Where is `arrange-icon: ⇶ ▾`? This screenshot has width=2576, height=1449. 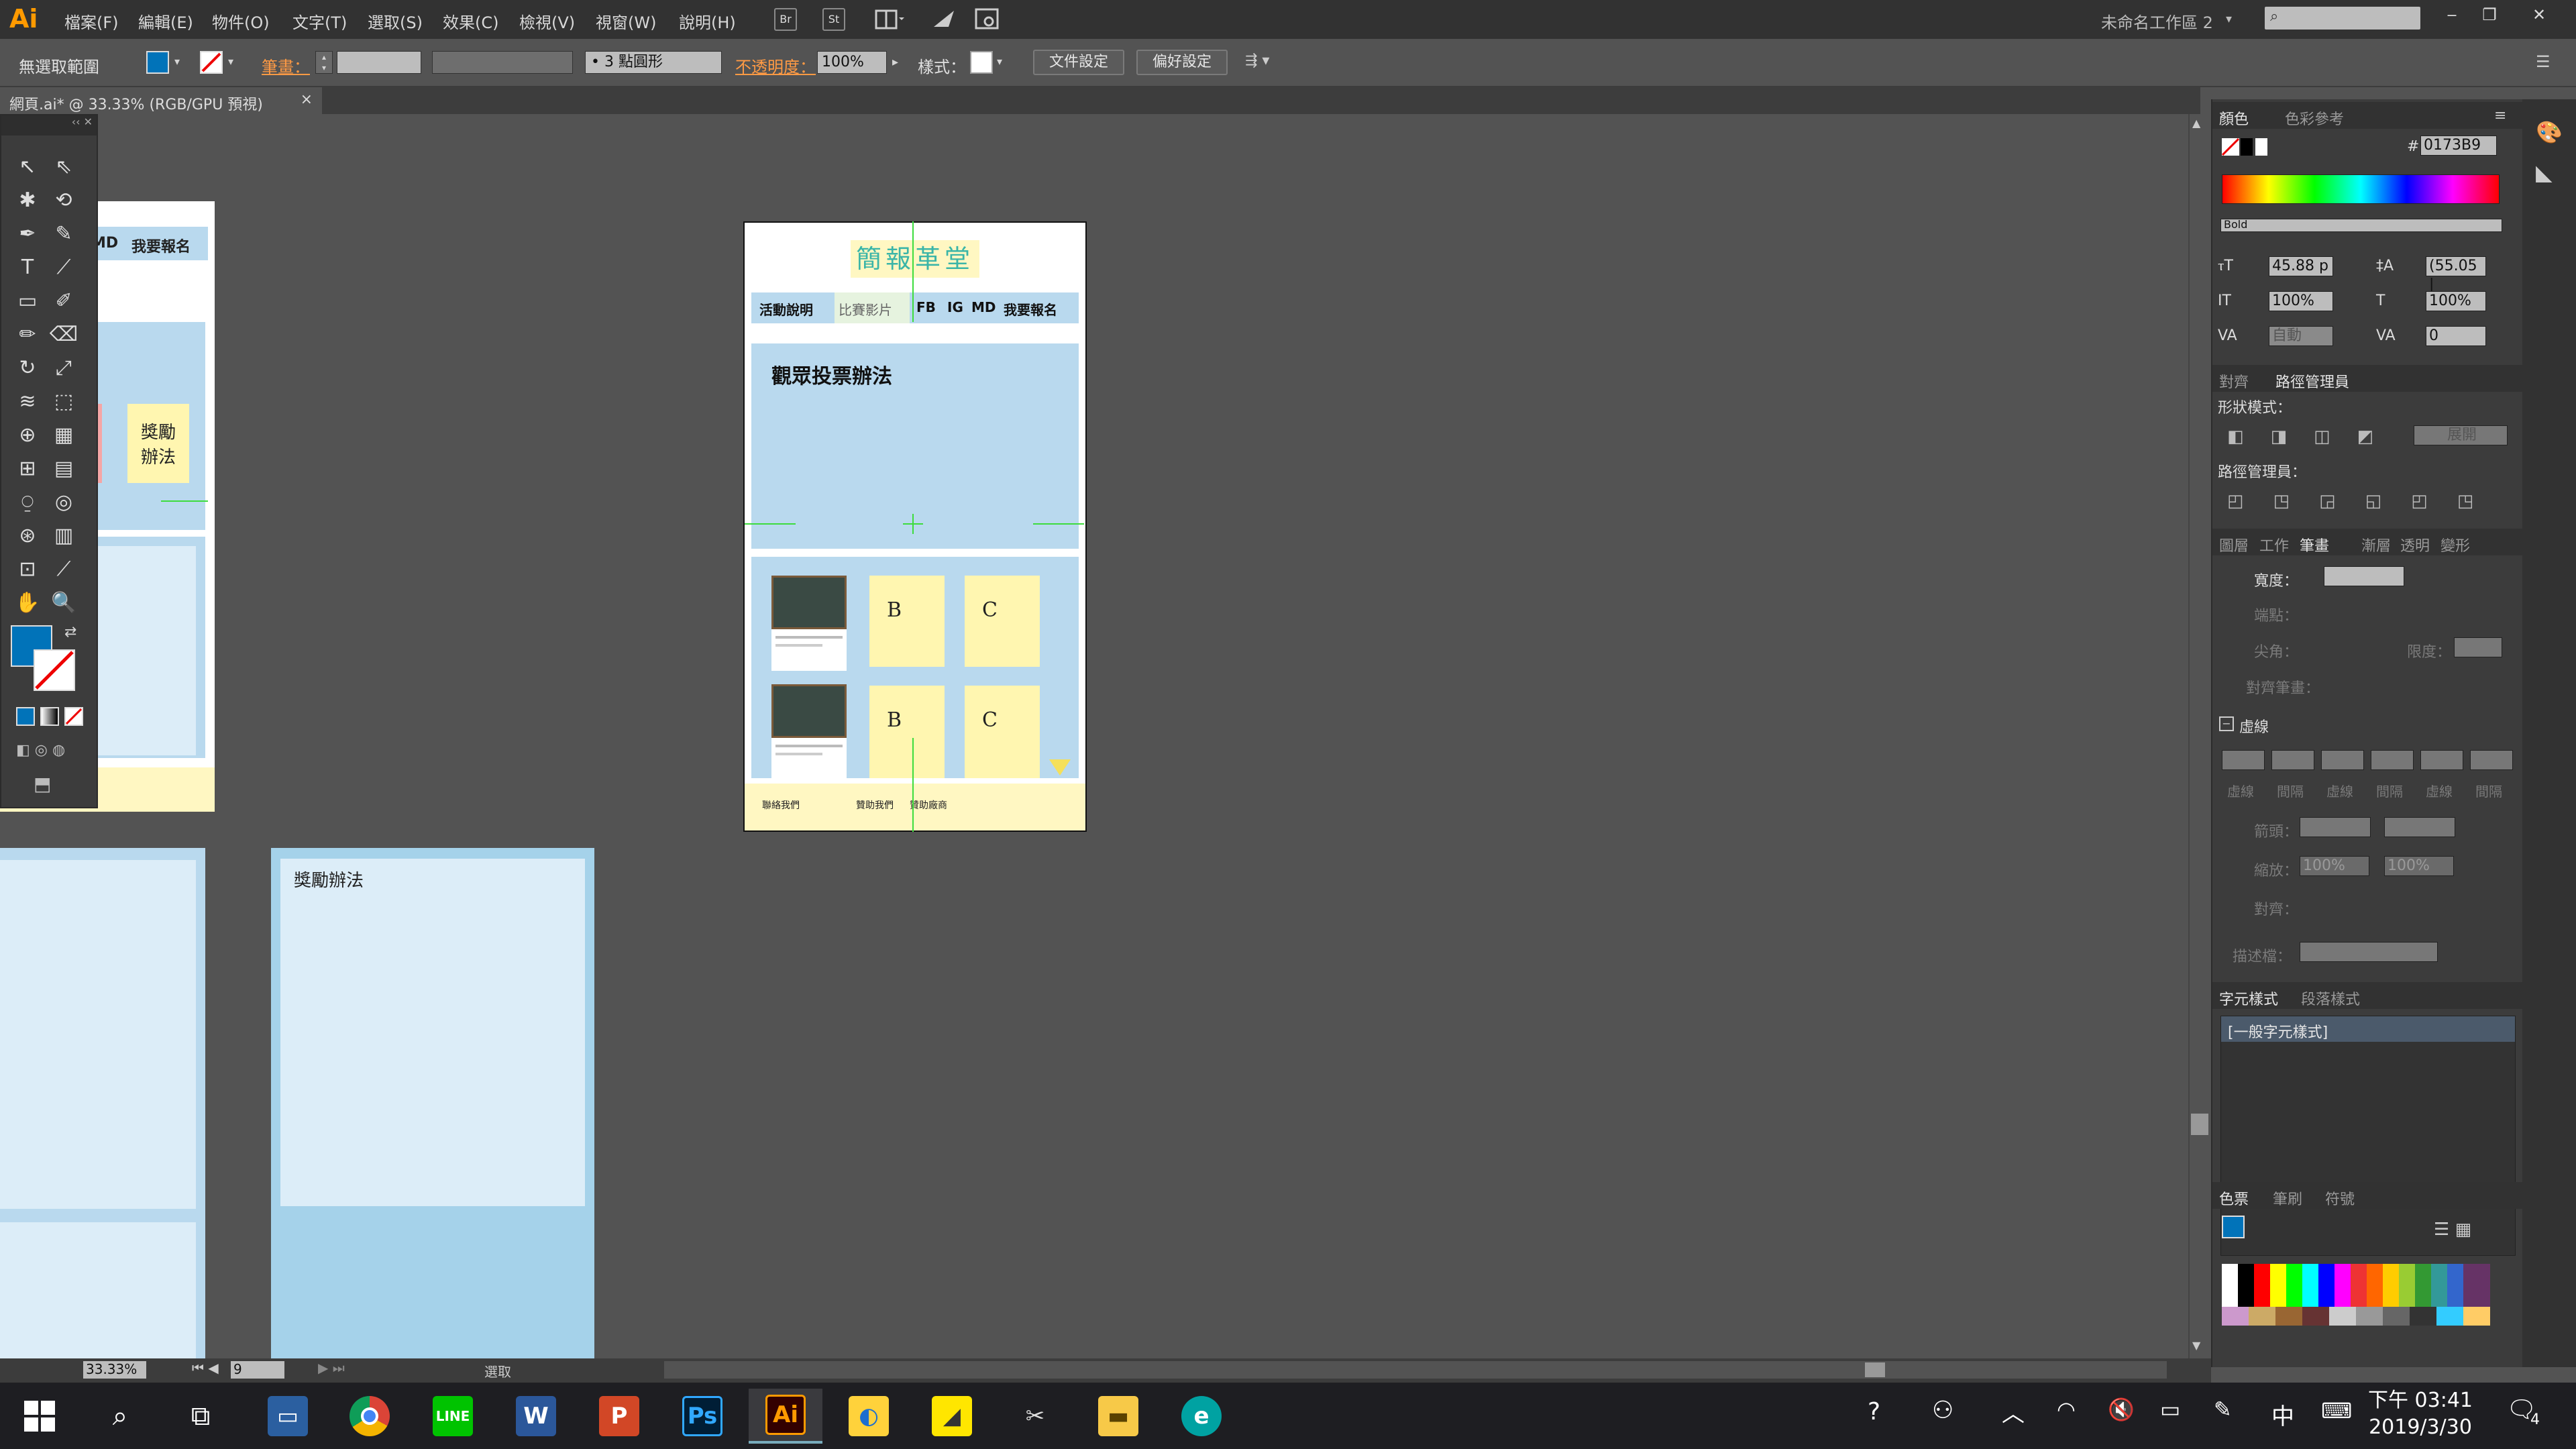 arrange-icon: ⇶ ▾ is located at coordinates (1257, 60).